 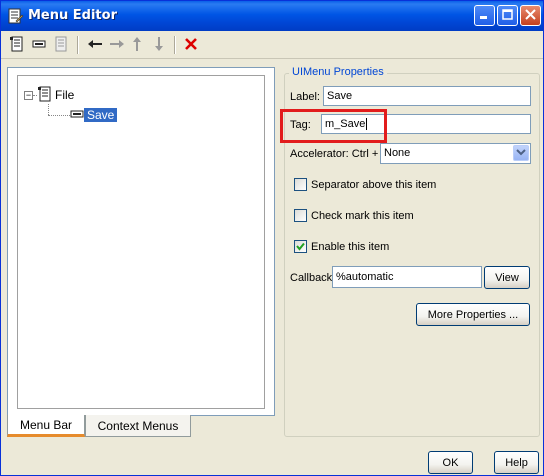 I want to click on move-down-button, so click(x=159, y=45).